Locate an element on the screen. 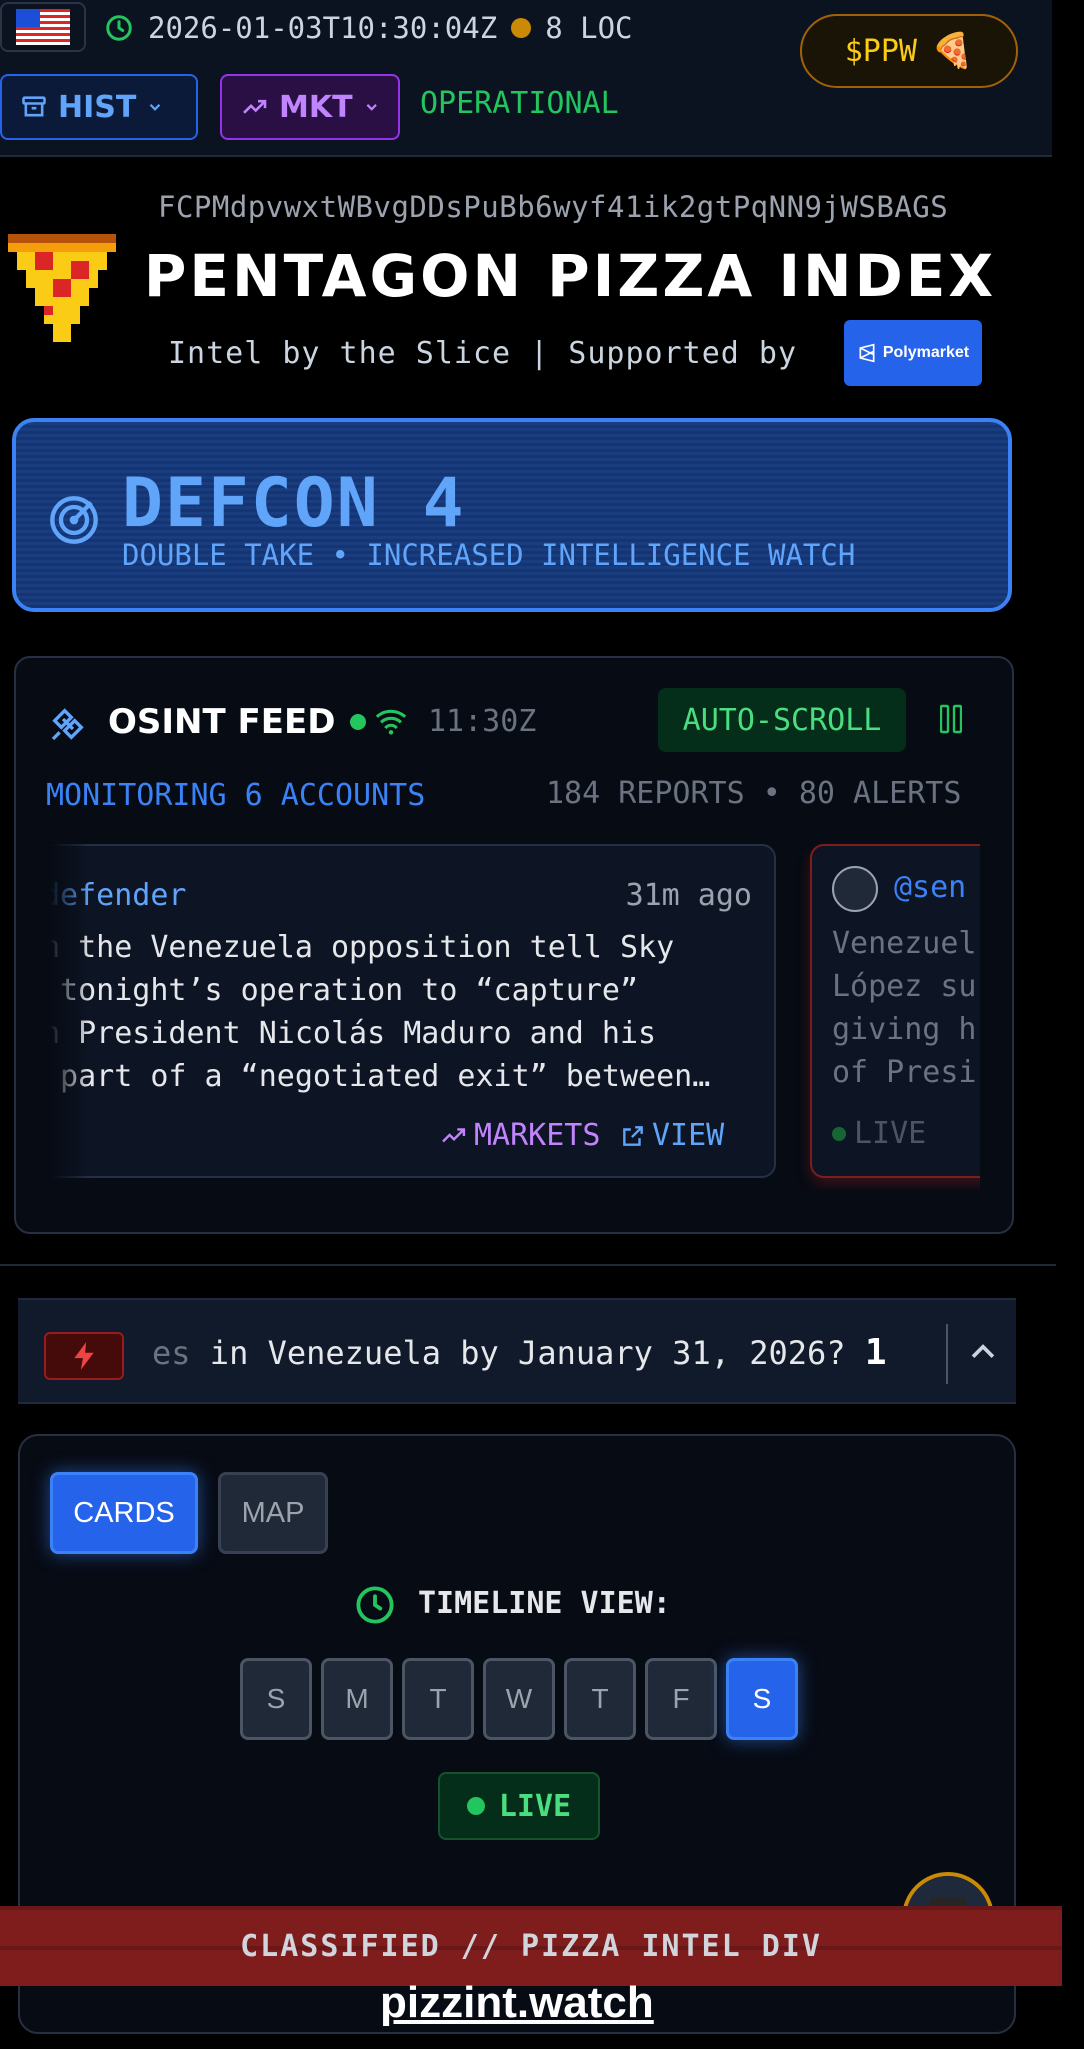  cards-view-button: CARDS is located at coordinates (124, 1513).